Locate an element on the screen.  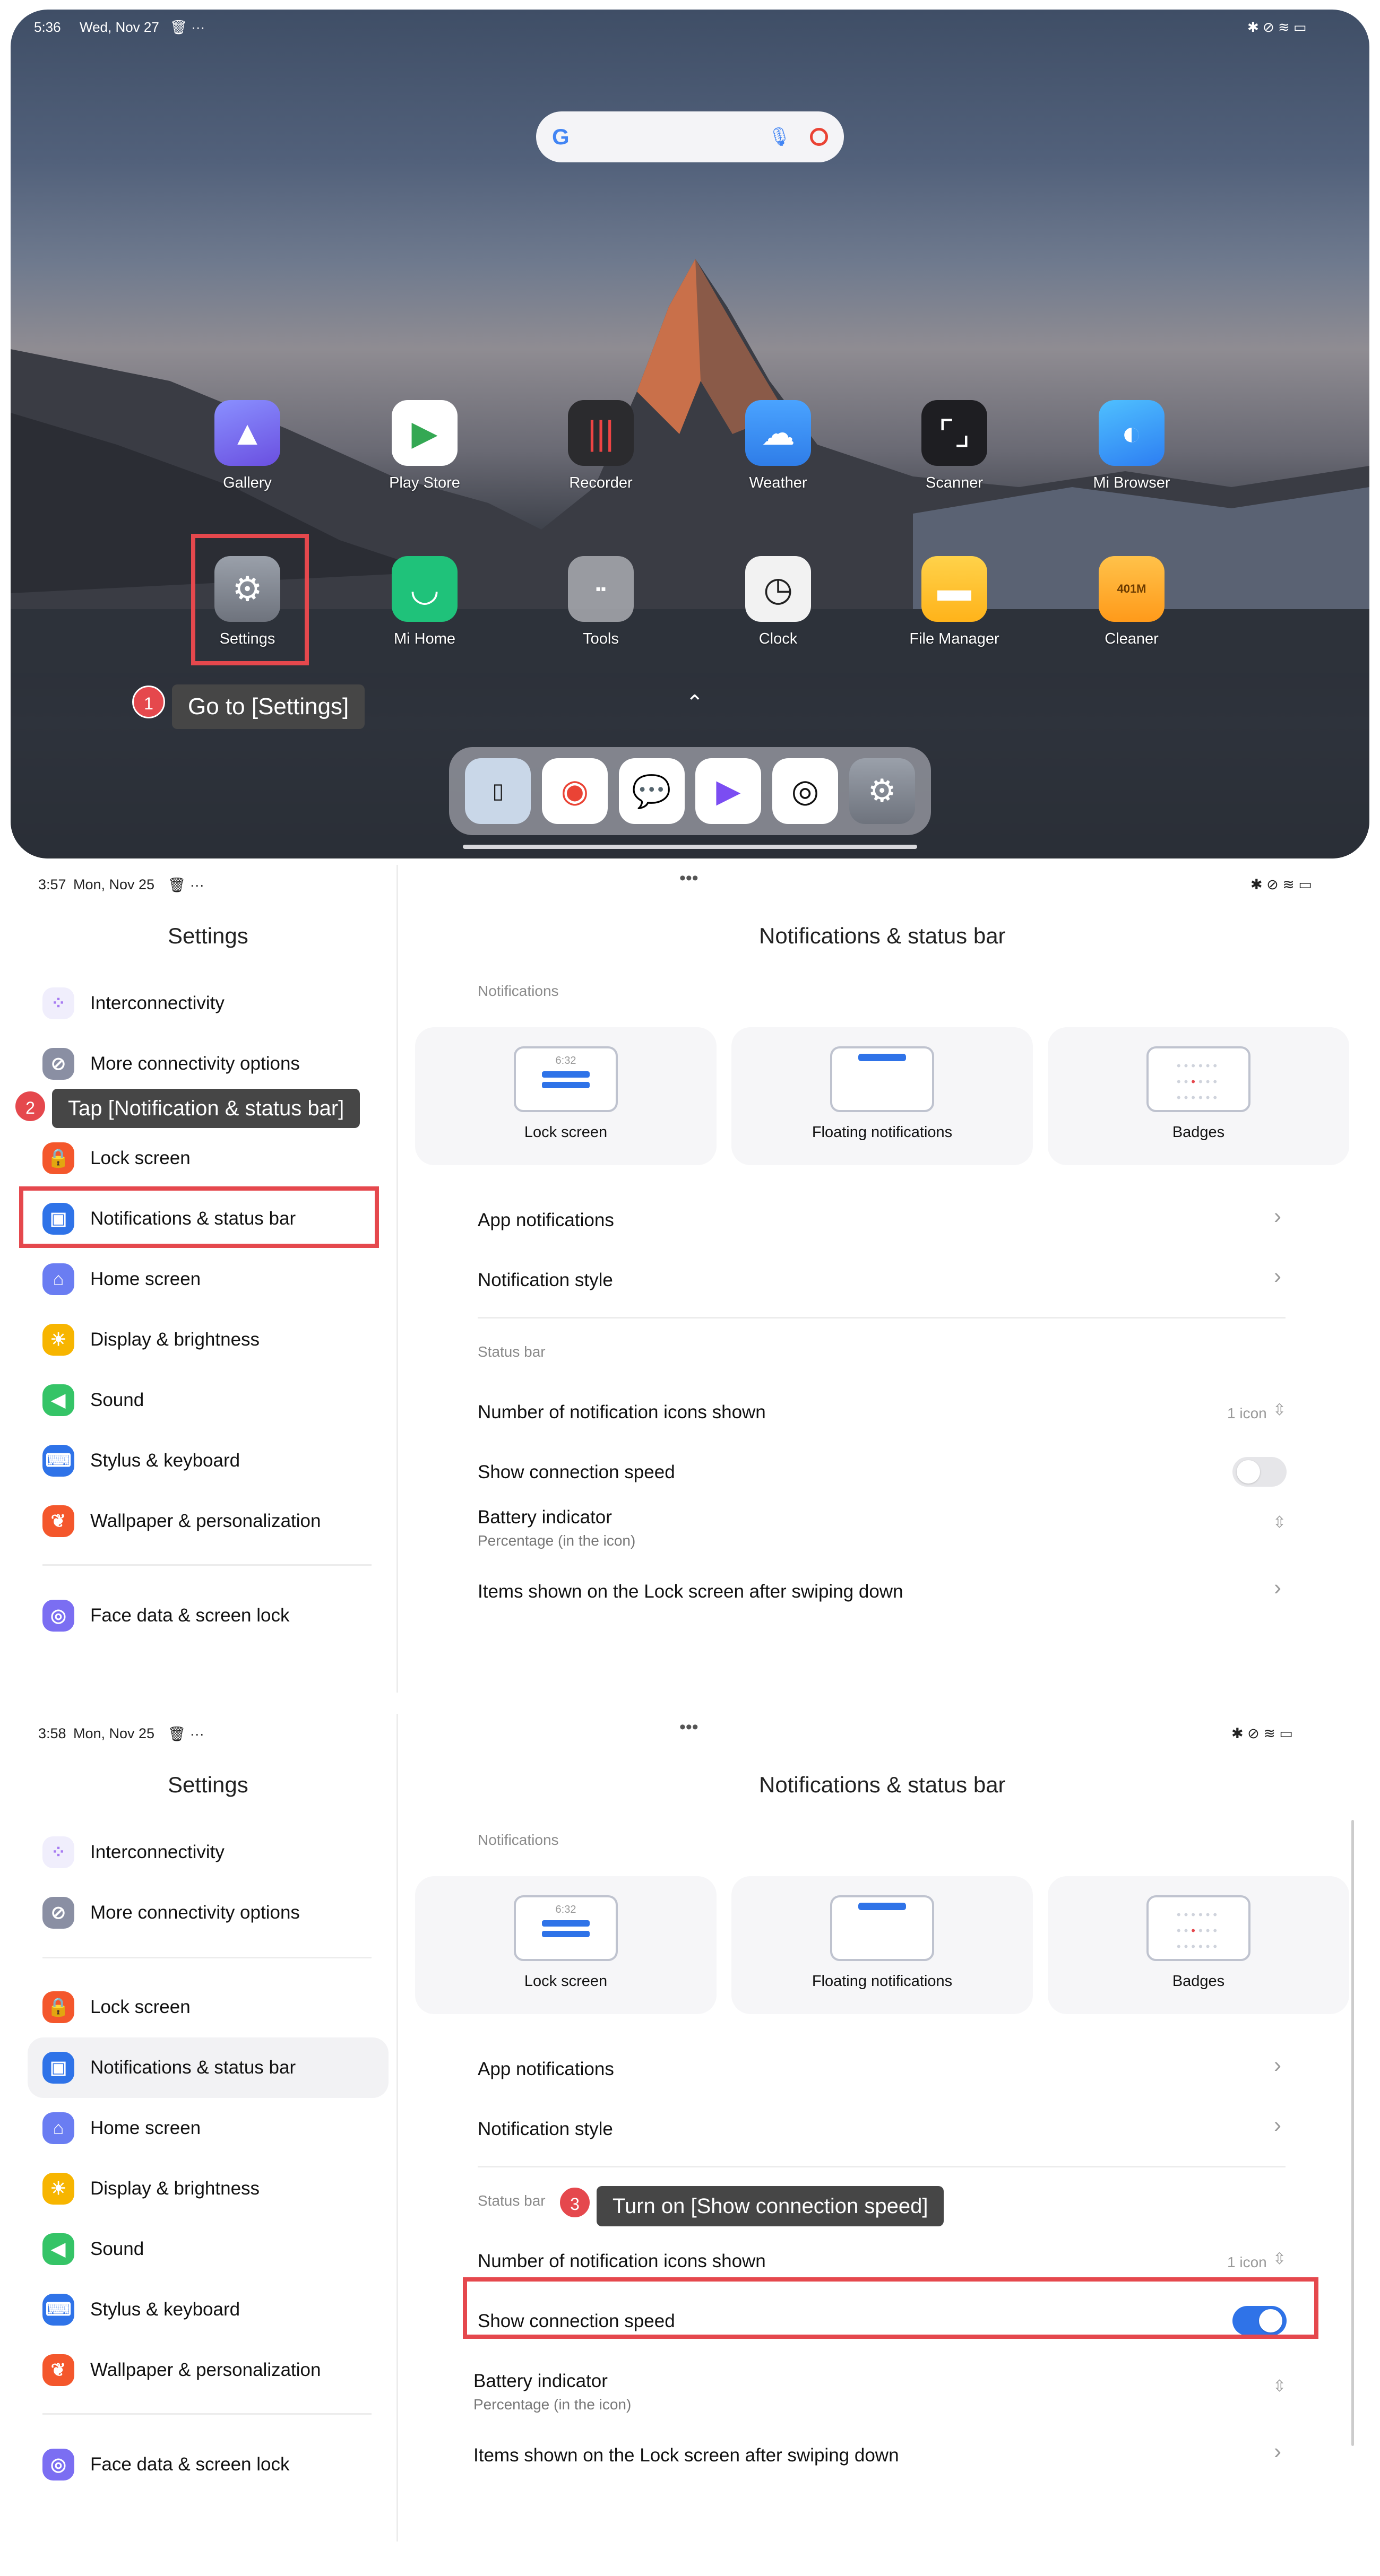
phone-card-icon: ▯ is located at coordinates (498, 791).